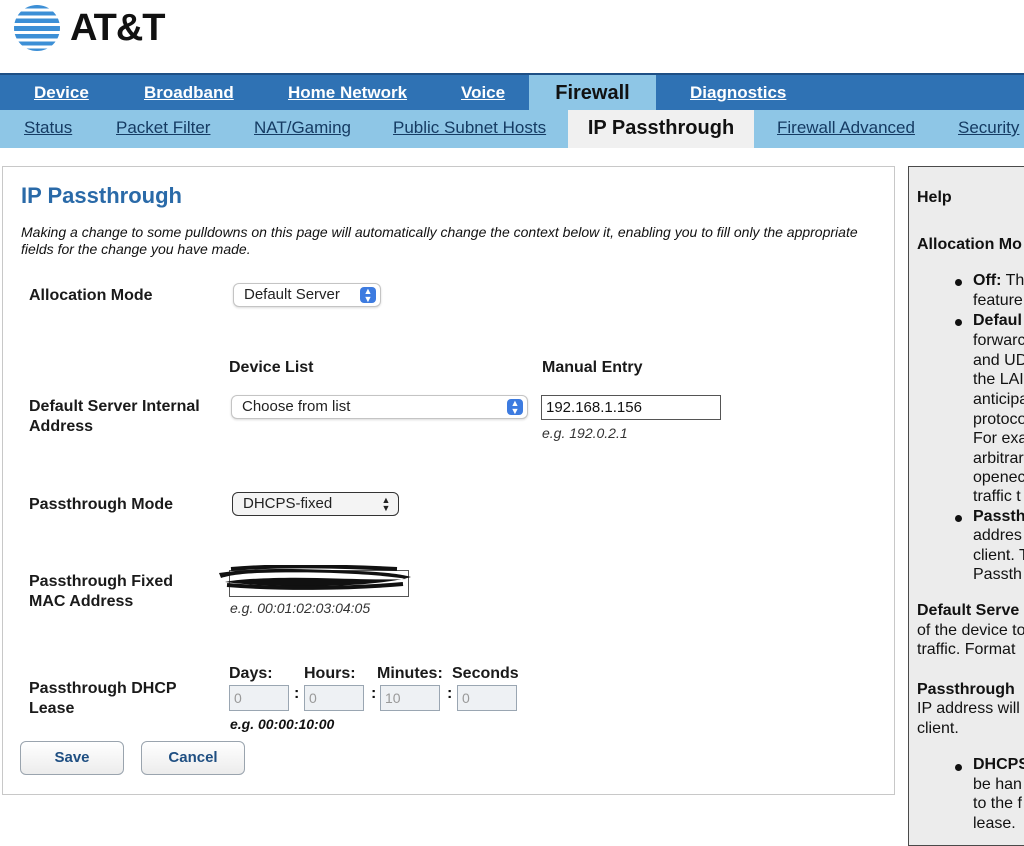  I want to click on lease-minutes-header: Minutes:, so click(410, 673).